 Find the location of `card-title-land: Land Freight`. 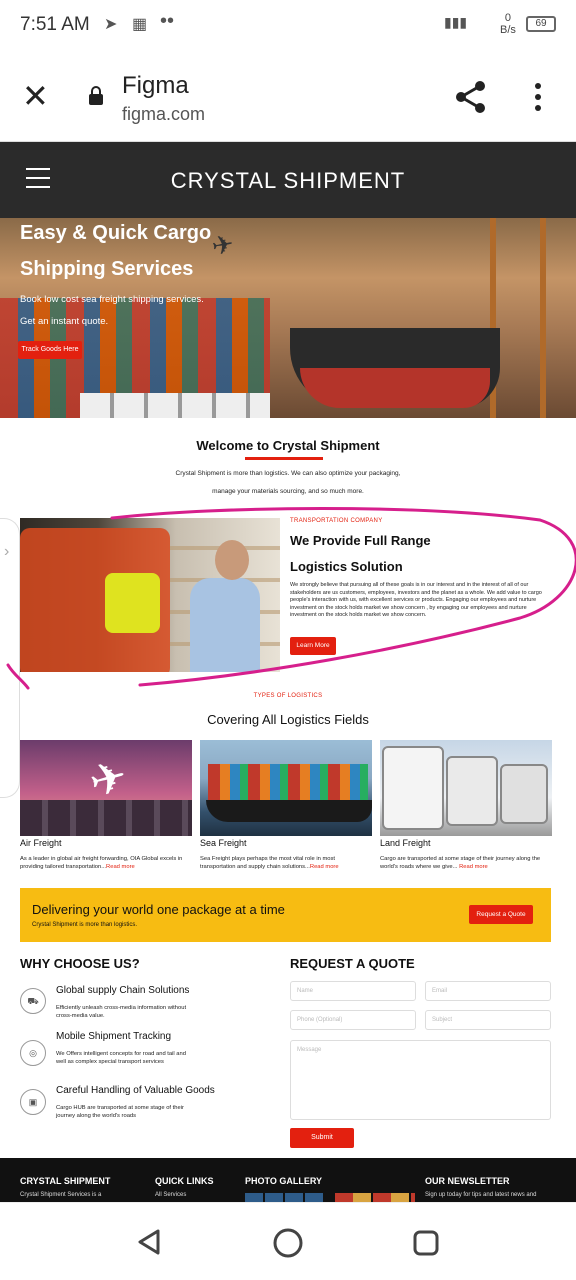

card-title-land: Land Freight is located at coordinates (405, 843).